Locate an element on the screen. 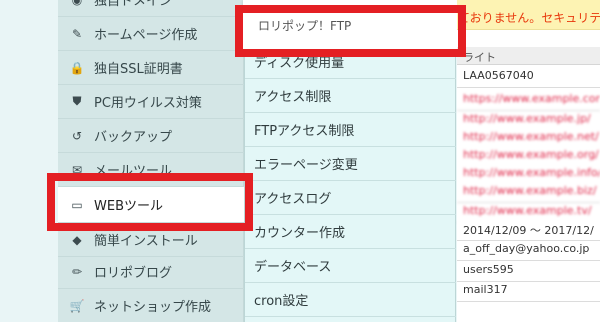  sidebar-item-label: ネットショップ作成 is located at coordinates (153, 307).